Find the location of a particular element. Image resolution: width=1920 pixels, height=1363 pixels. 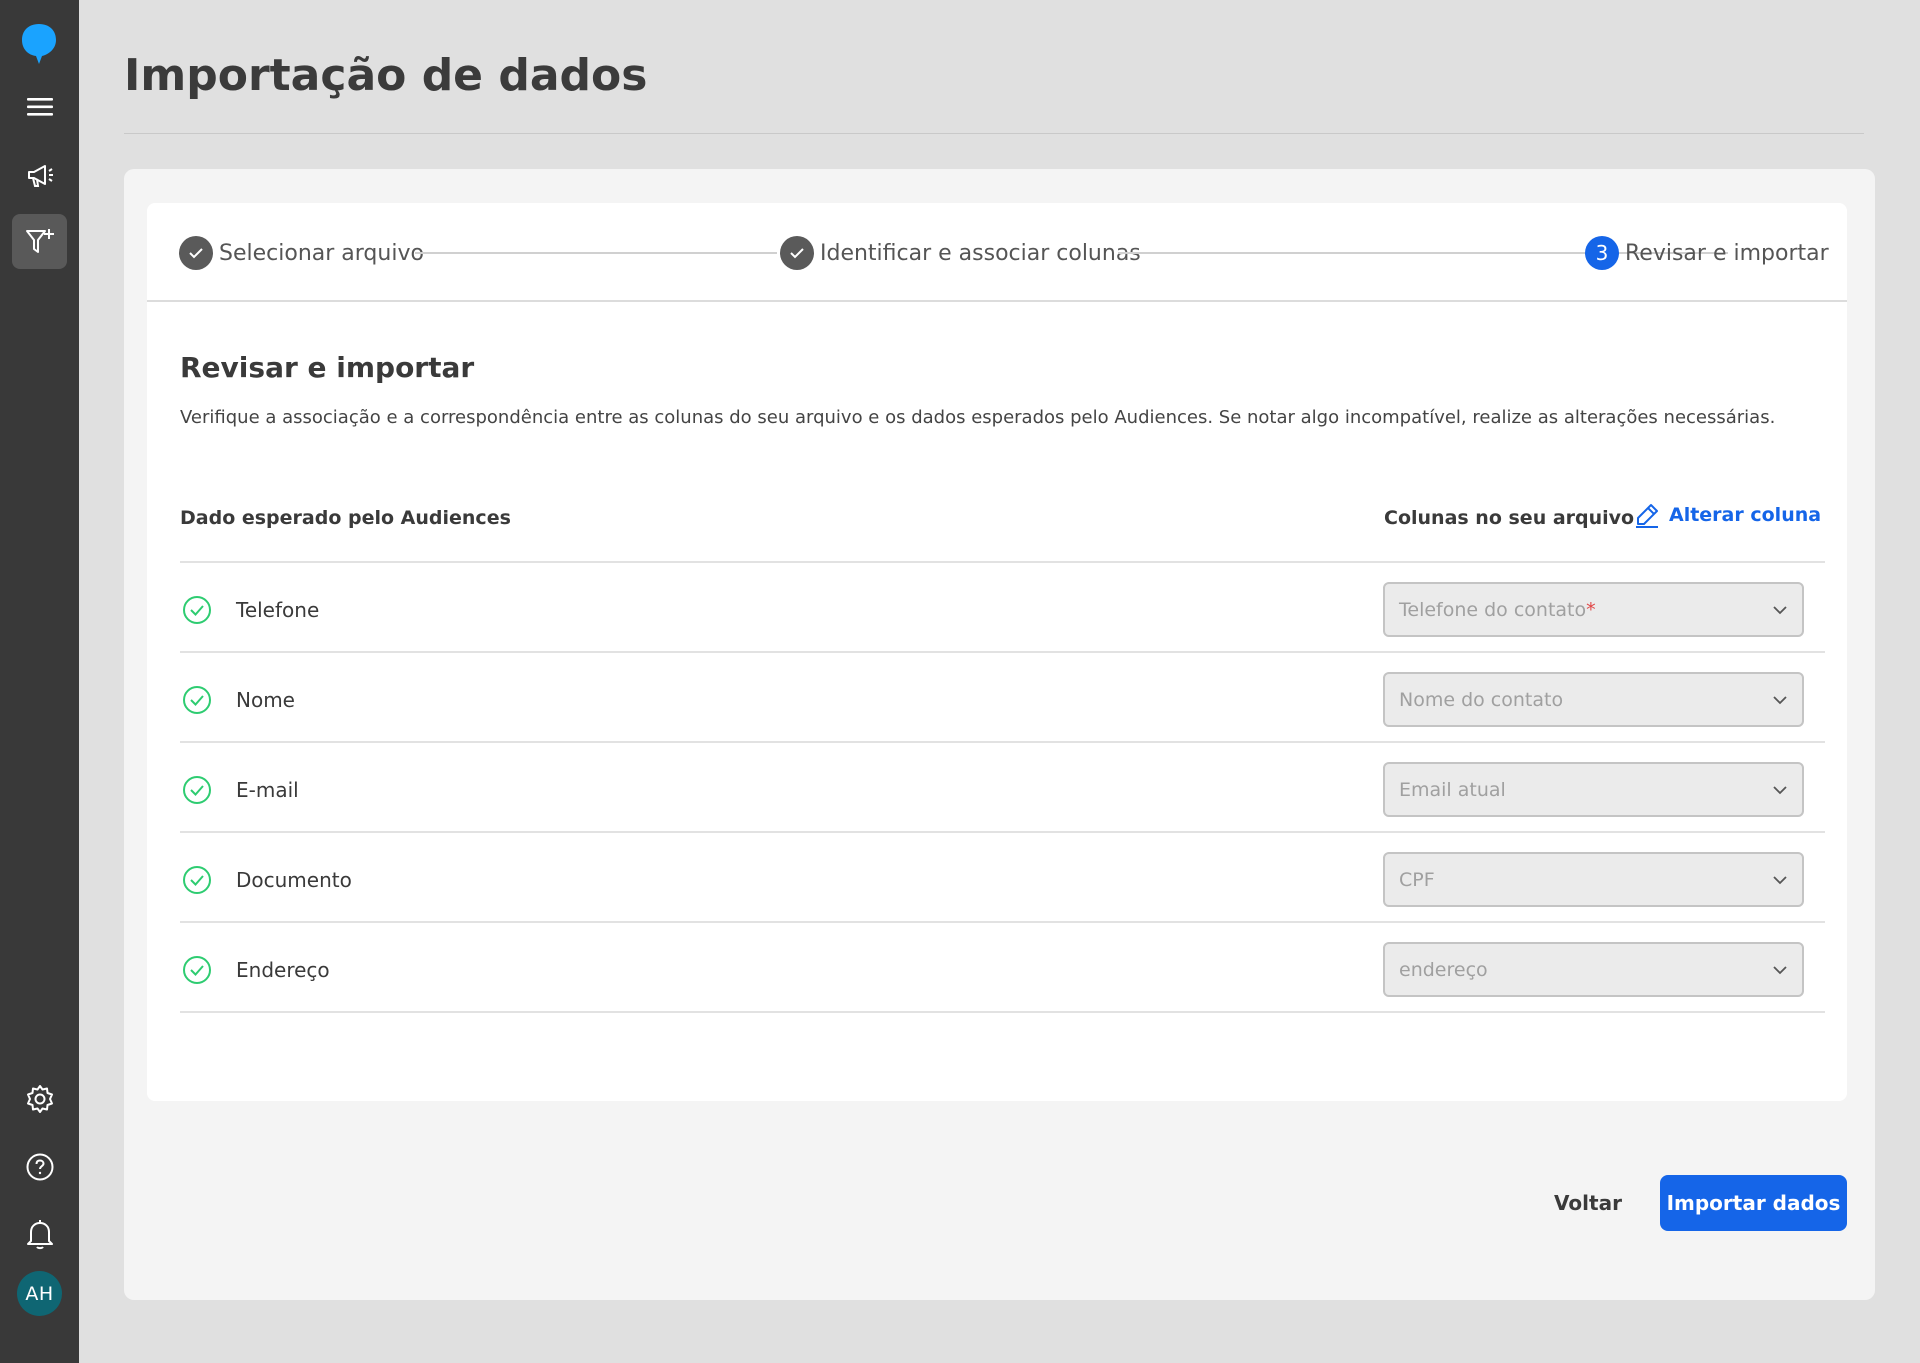

filter-add-icon is located at coordinates (39, 240).